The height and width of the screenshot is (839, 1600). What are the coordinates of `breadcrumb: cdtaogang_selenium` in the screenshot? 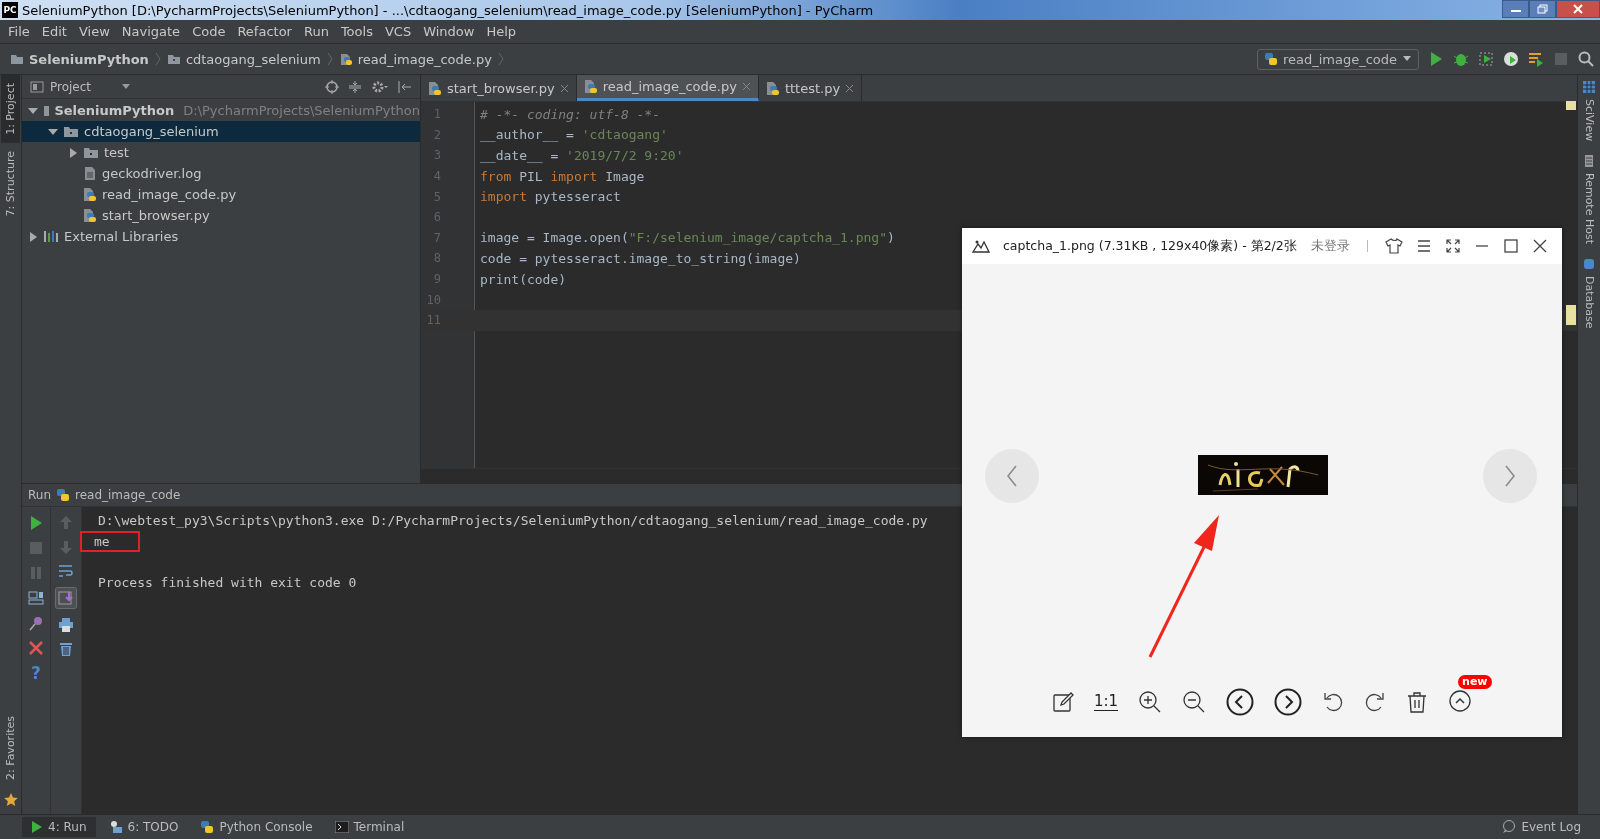 It's located at (243, 59).